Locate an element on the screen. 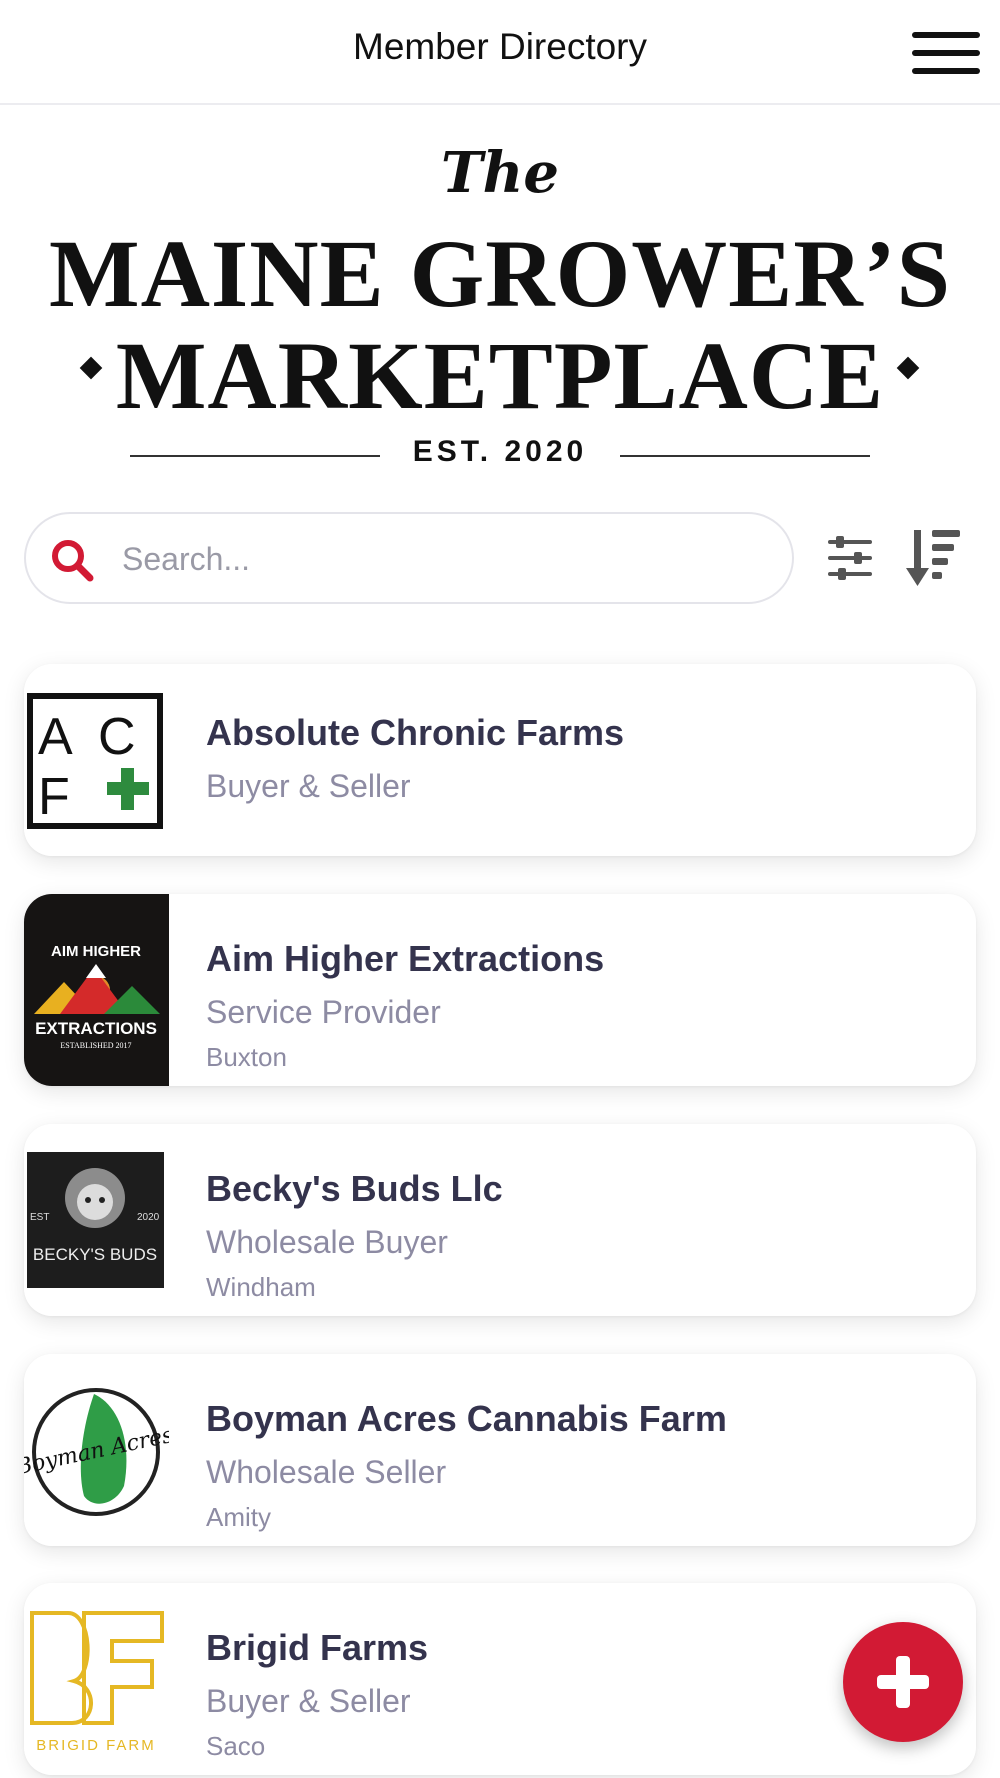 This screenshot has height=1778, width=1000. beckys-buds-logo: EST 2020 BECKY'S BUDS is located at coordinates (96, 1220).